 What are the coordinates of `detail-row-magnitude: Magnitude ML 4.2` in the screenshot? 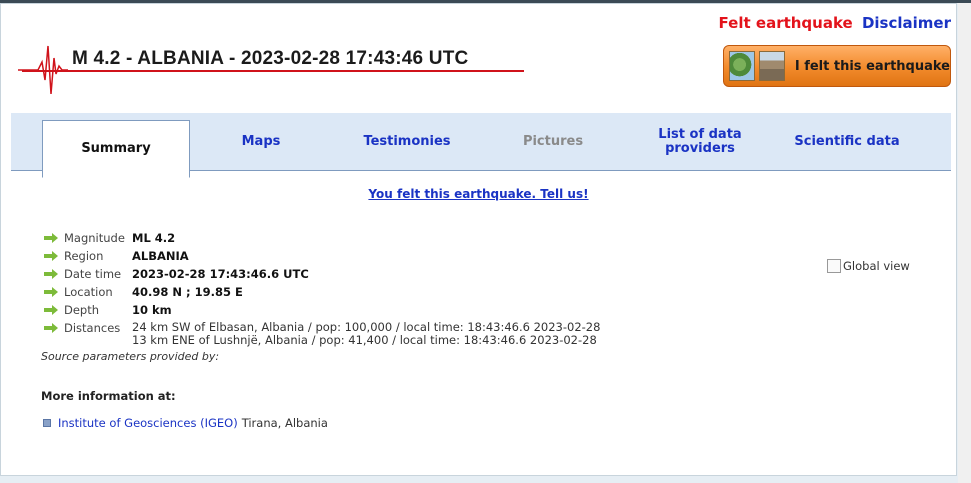 It's located at (322, 240).